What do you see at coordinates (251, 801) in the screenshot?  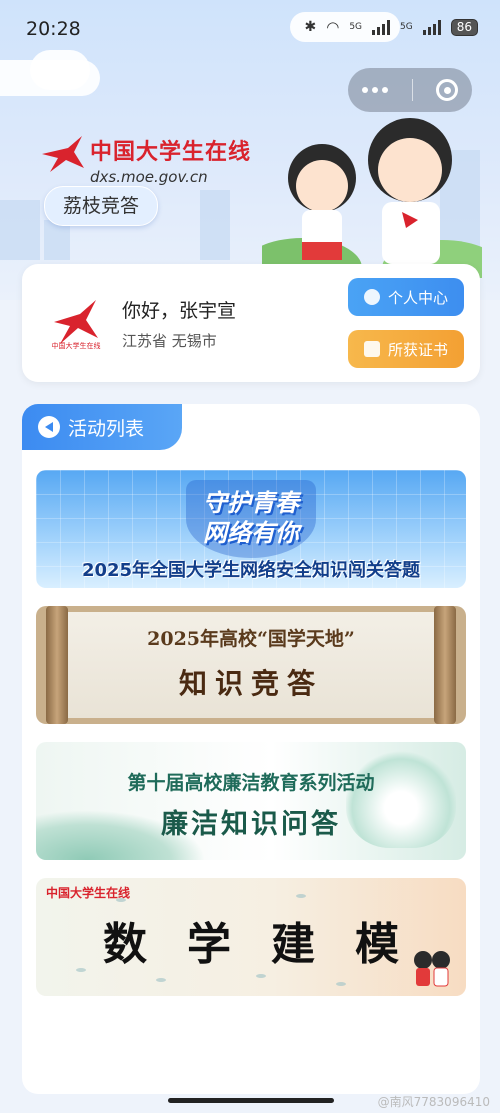 I see `activity-banner-integrity: 第十届高校廉洁教育系列活动 廉洁知识问答` at bounding box center [251, 801].